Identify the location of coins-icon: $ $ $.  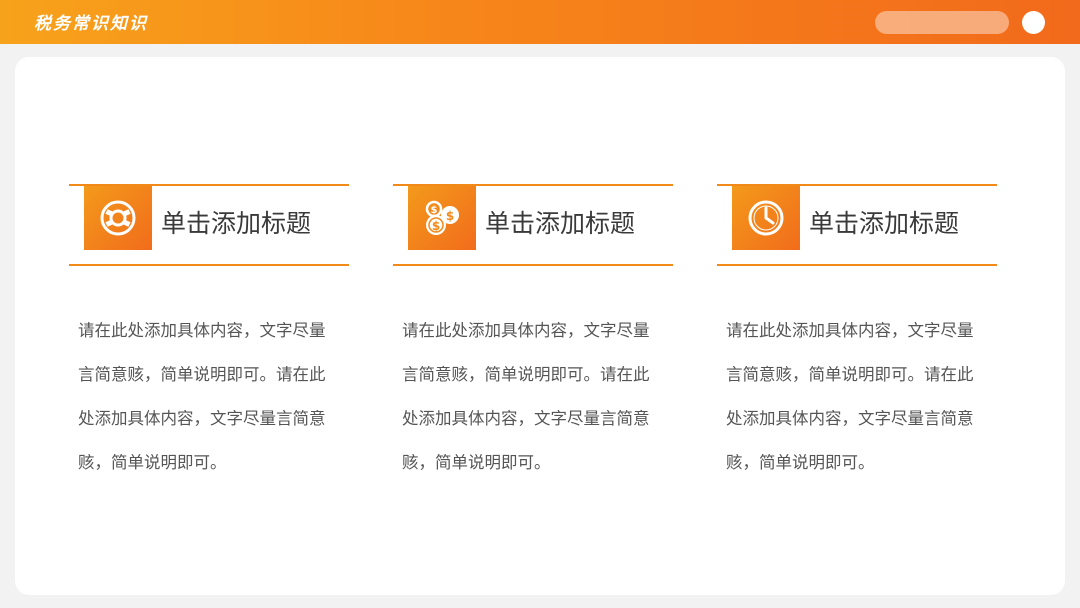
(442, 218).